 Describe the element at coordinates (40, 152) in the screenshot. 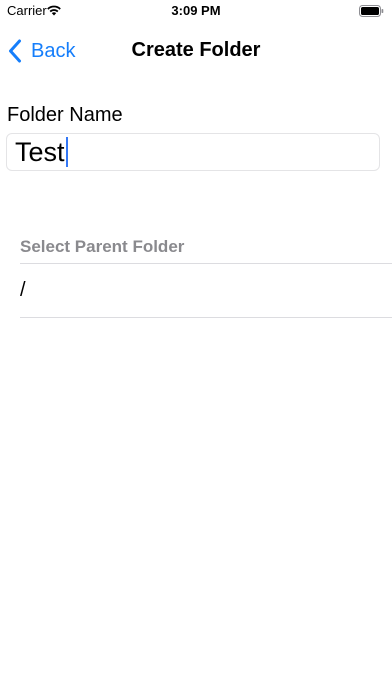

I see `folder-name-value: Test` at that location.